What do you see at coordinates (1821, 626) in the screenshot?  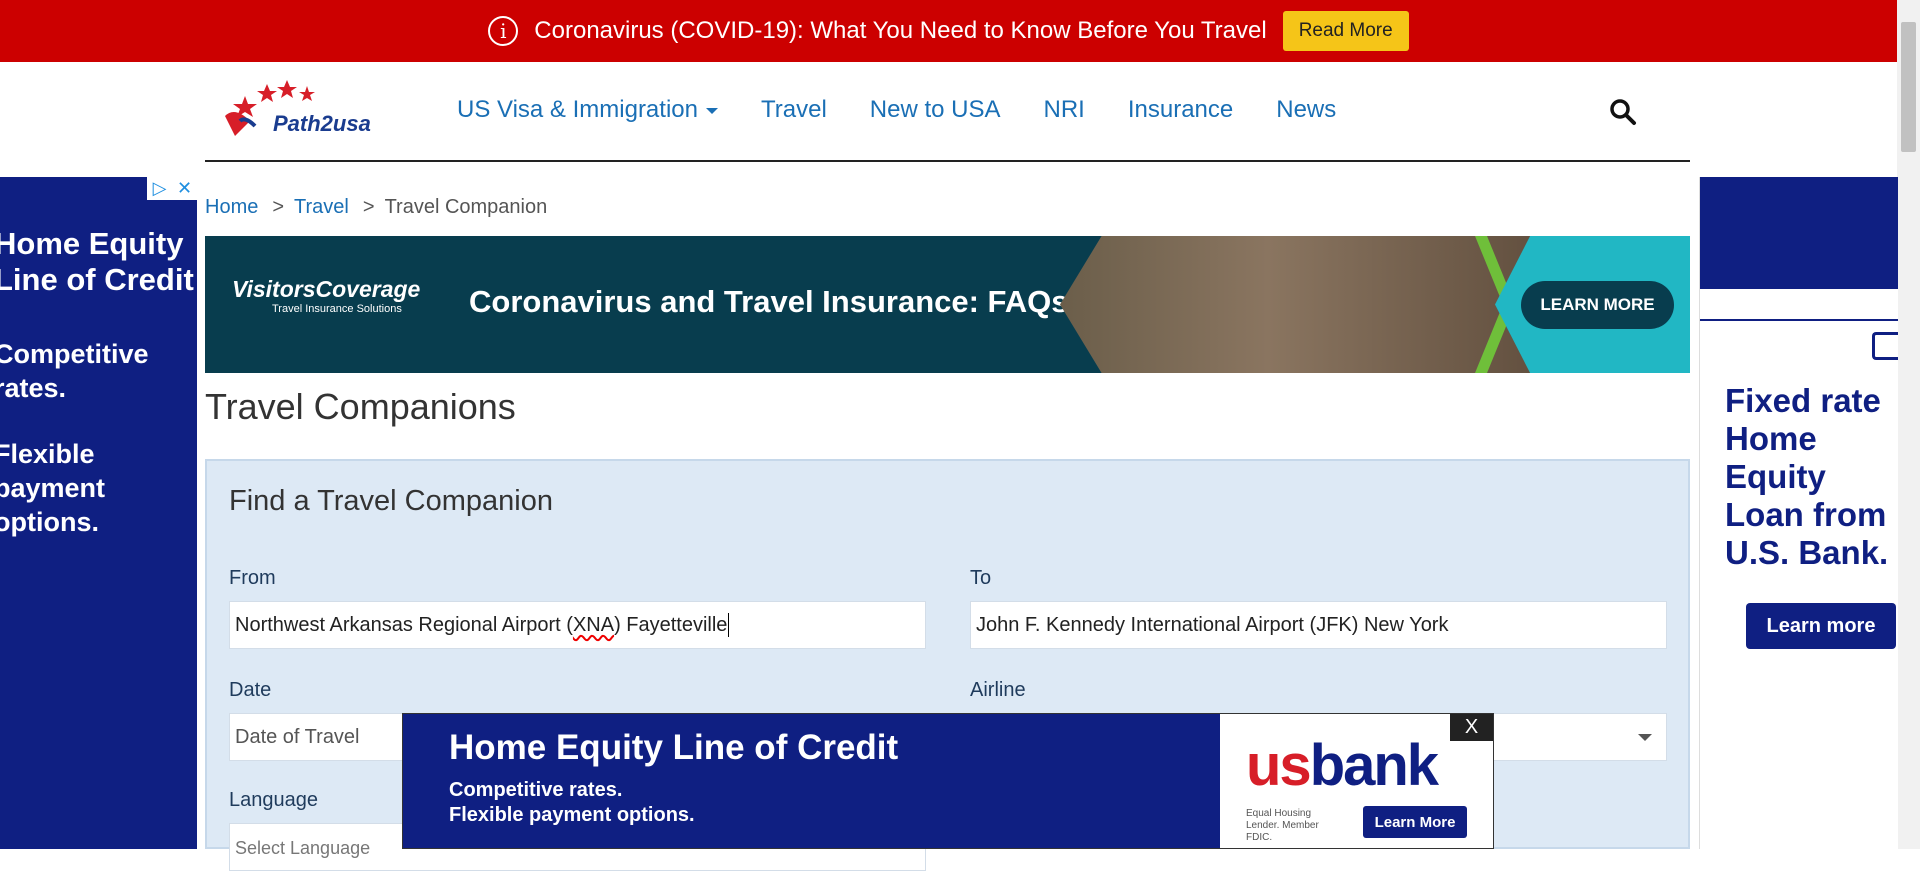 I see `right-ad-learn-more-button: Learn more` at bounding box center [1821, 626].